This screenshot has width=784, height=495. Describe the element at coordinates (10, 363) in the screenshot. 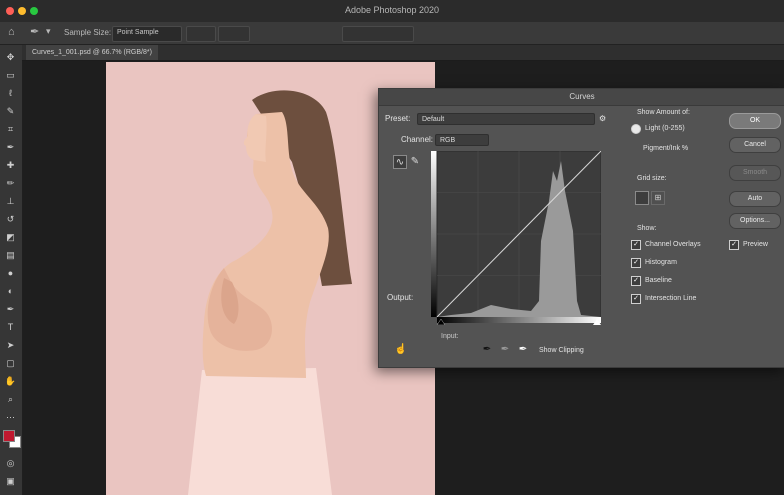

I see `shape-icon: ▢` at that location.